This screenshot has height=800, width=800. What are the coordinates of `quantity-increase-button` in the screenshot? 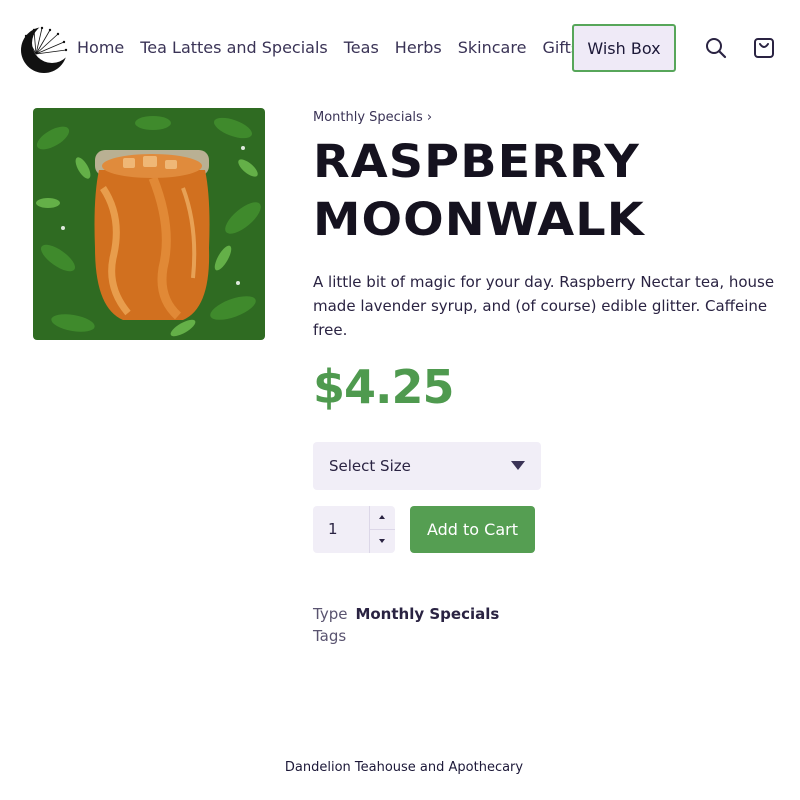 It's located at (382, 517).